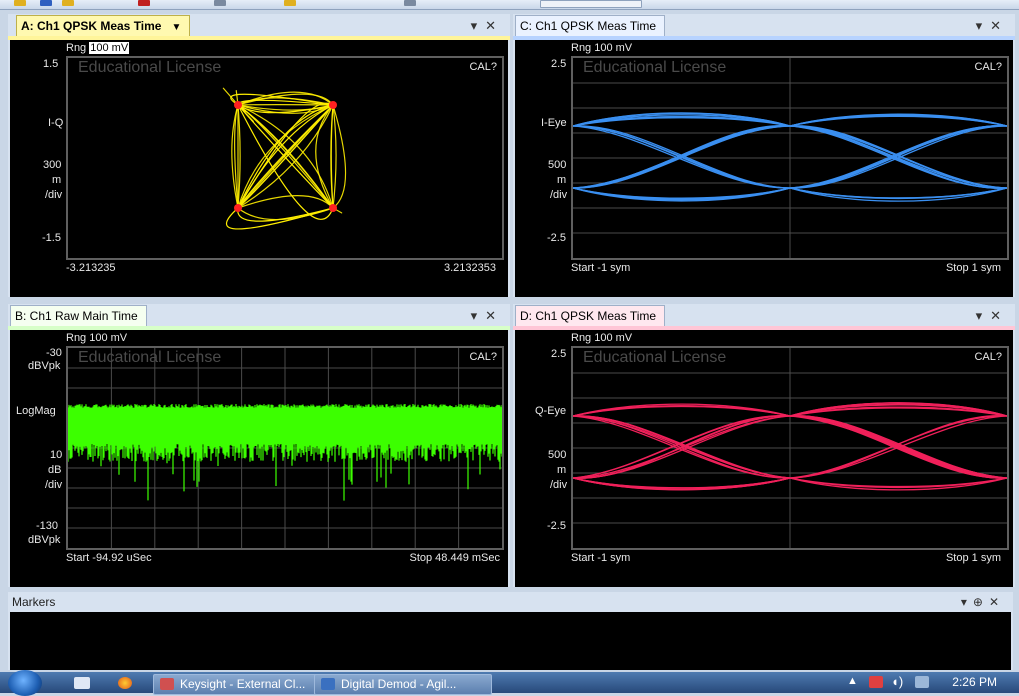  I want to click on pin-icon: ⊕, so click(981, 602).